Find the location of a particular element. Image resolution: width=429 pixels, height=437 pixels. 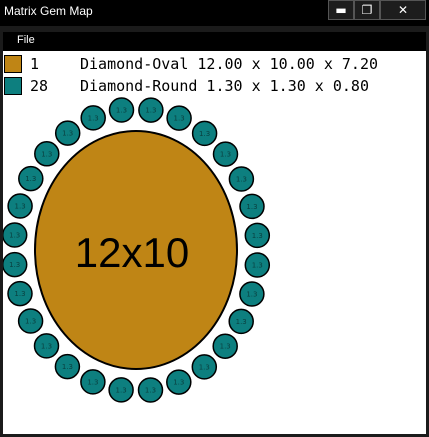

minimize-icon: ▬ is located at coordinates (341, 10).